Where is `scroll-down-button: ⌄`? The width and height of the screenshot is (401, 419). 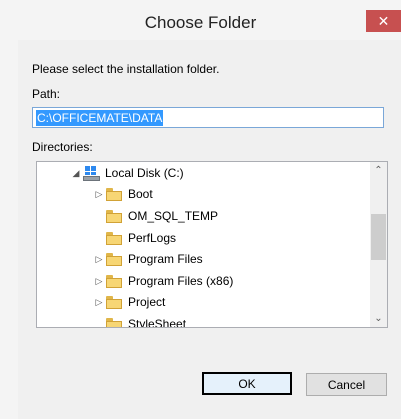
scroll-down-button: ⌄ is located at coordinates (378, 318).